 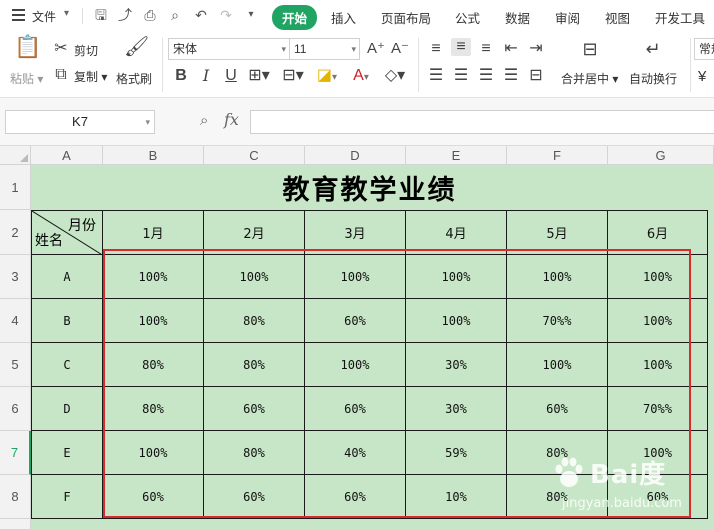 I want to click on tab-page-layout: 页面布局, so click(x=406, y=17).